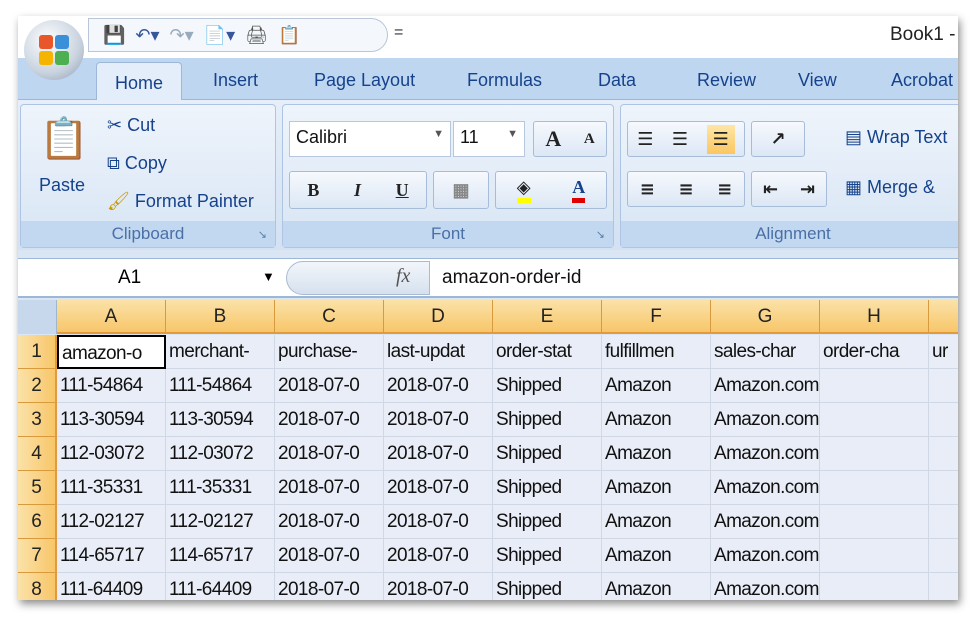  Describe the element at coordinates (114, 35) in the screenshot. I see `save-icon: 💾` at that location.